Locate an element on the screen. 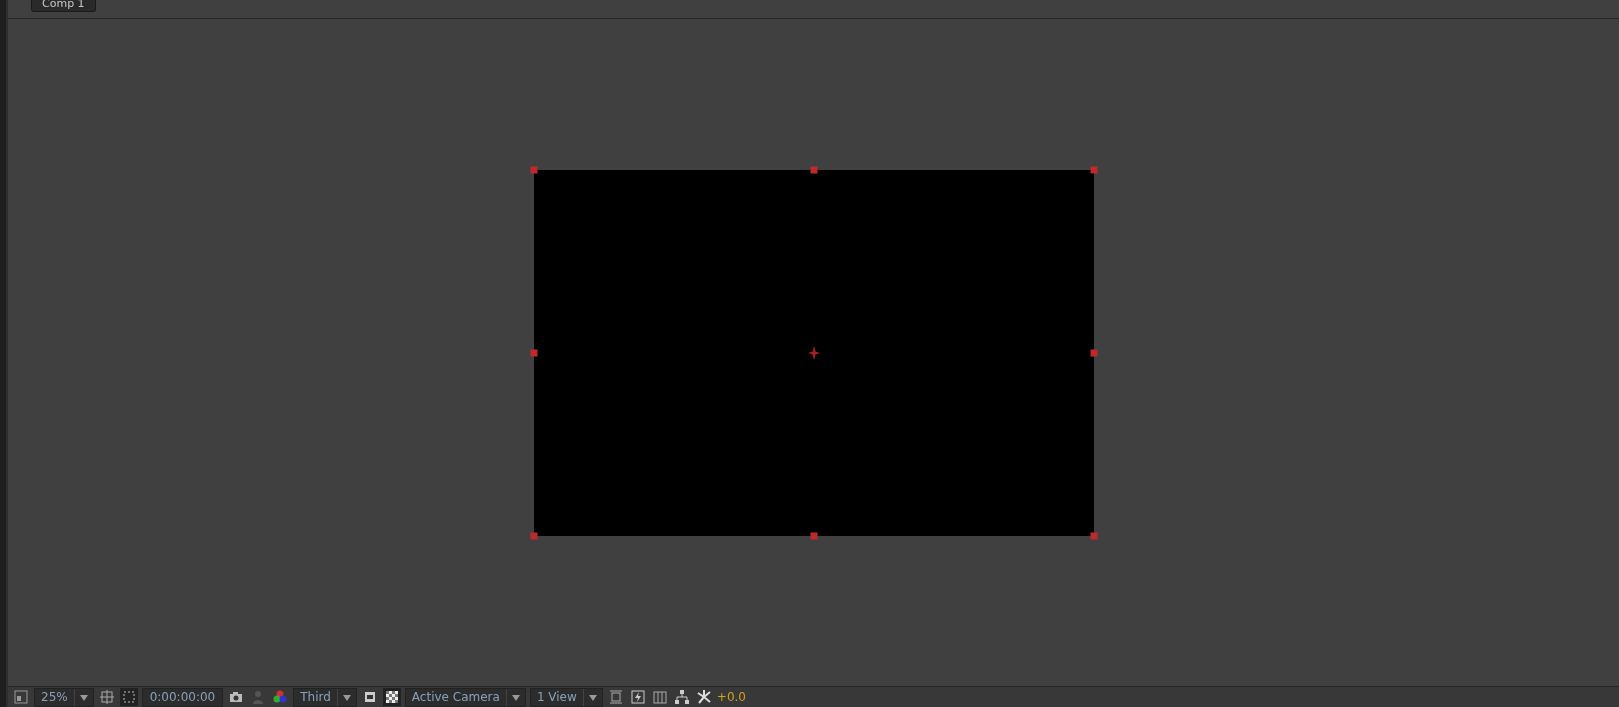  layout-icon is located at coordinates (21, 697).